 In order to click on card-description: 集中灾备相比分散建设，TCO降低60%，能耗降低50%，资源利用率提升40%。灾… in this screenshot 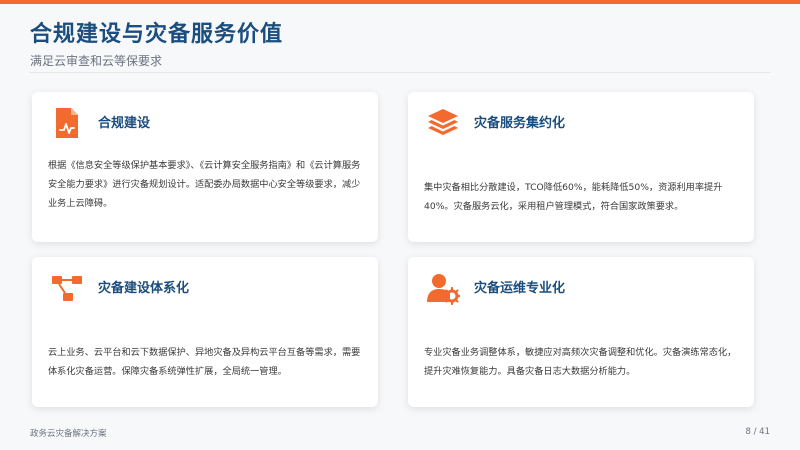, I will do `click(573, 197)`.